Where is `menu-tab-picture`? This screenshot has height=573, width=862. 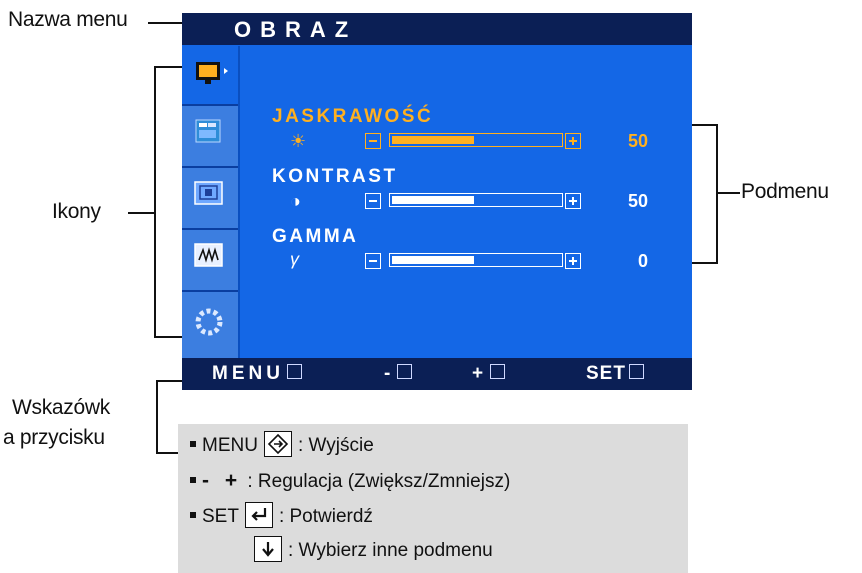 menu-tab-picture is located at coordinates (210, 76).